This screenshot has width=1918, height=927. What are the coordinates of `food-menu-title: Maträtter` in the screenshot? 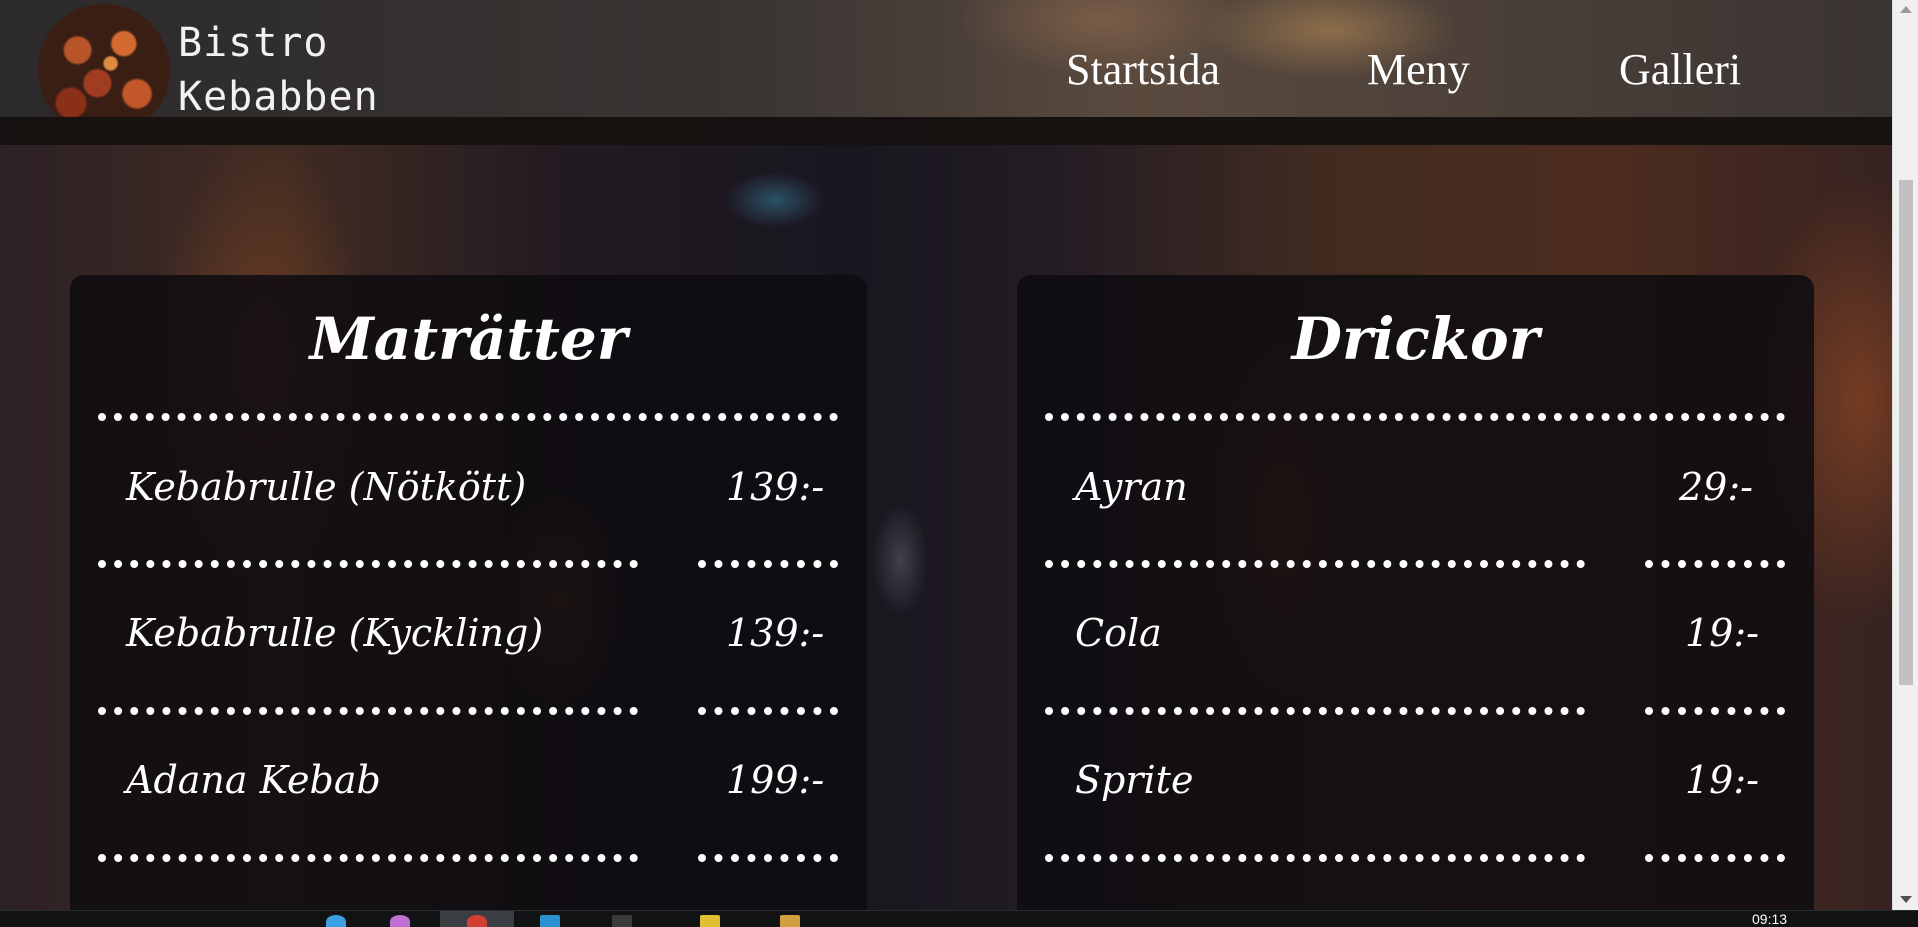 It's located at (468, 339).